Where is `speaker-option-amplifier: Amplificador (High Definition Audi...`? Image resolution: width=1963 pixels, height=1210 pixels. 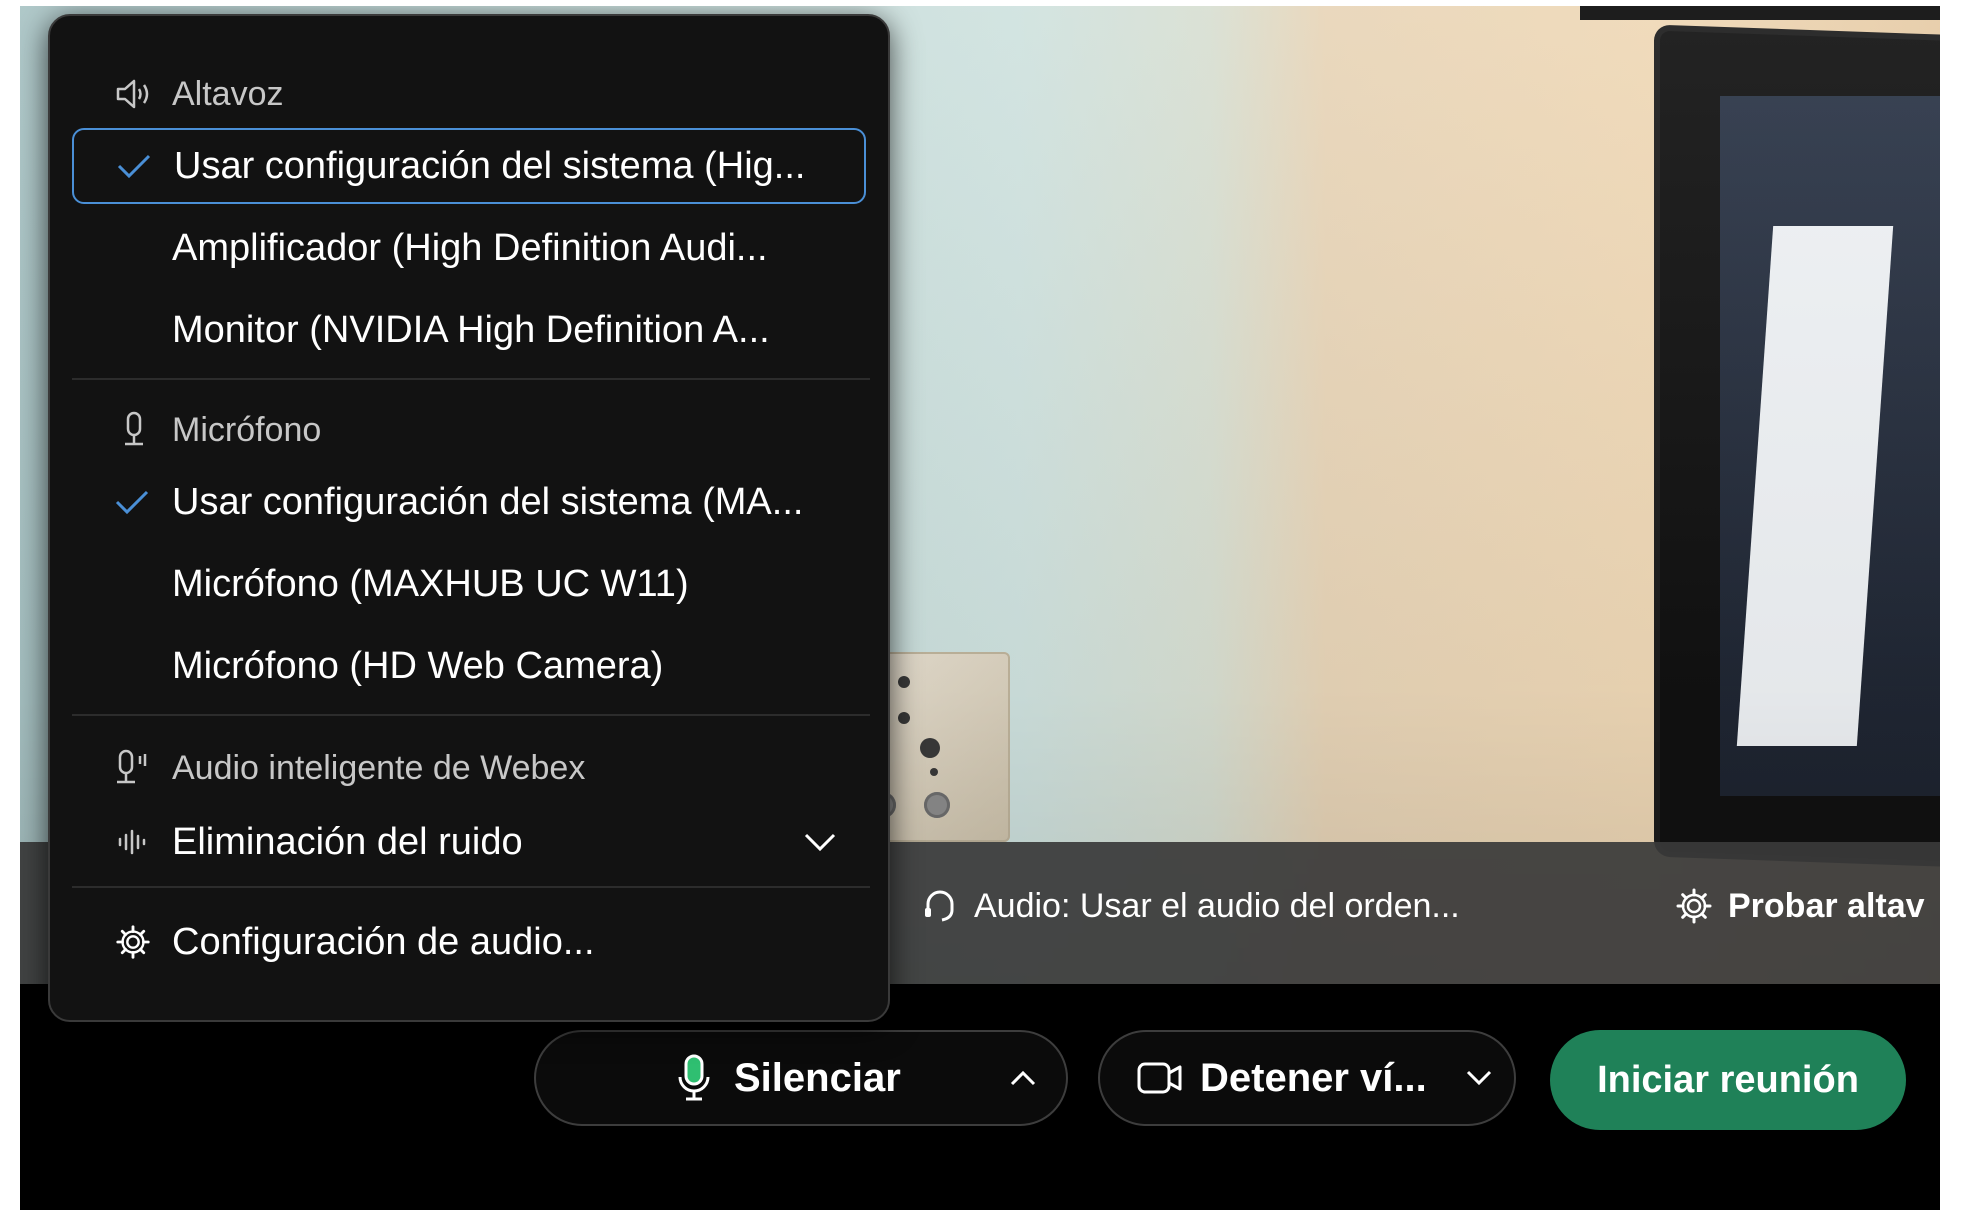 speaker-option-amplifier: Amplificador (High Definition Audi... is located at coordinates (469, 248).